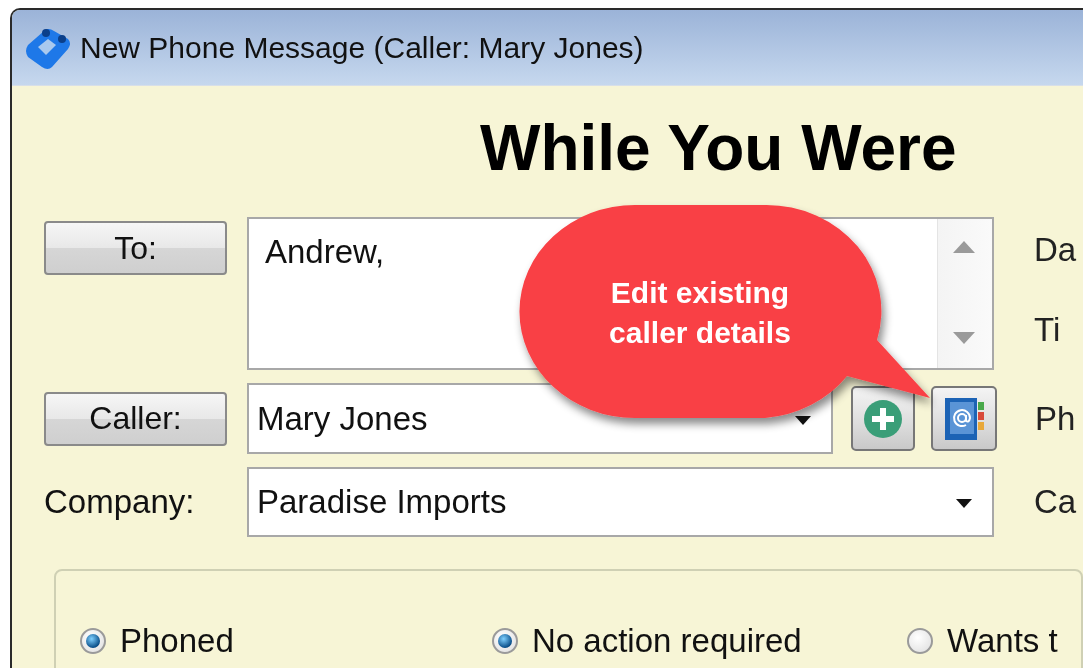  Describe the element at coordinates (342, 418) in the screenshot. I see `caller-value: Mary Jones` at that location.